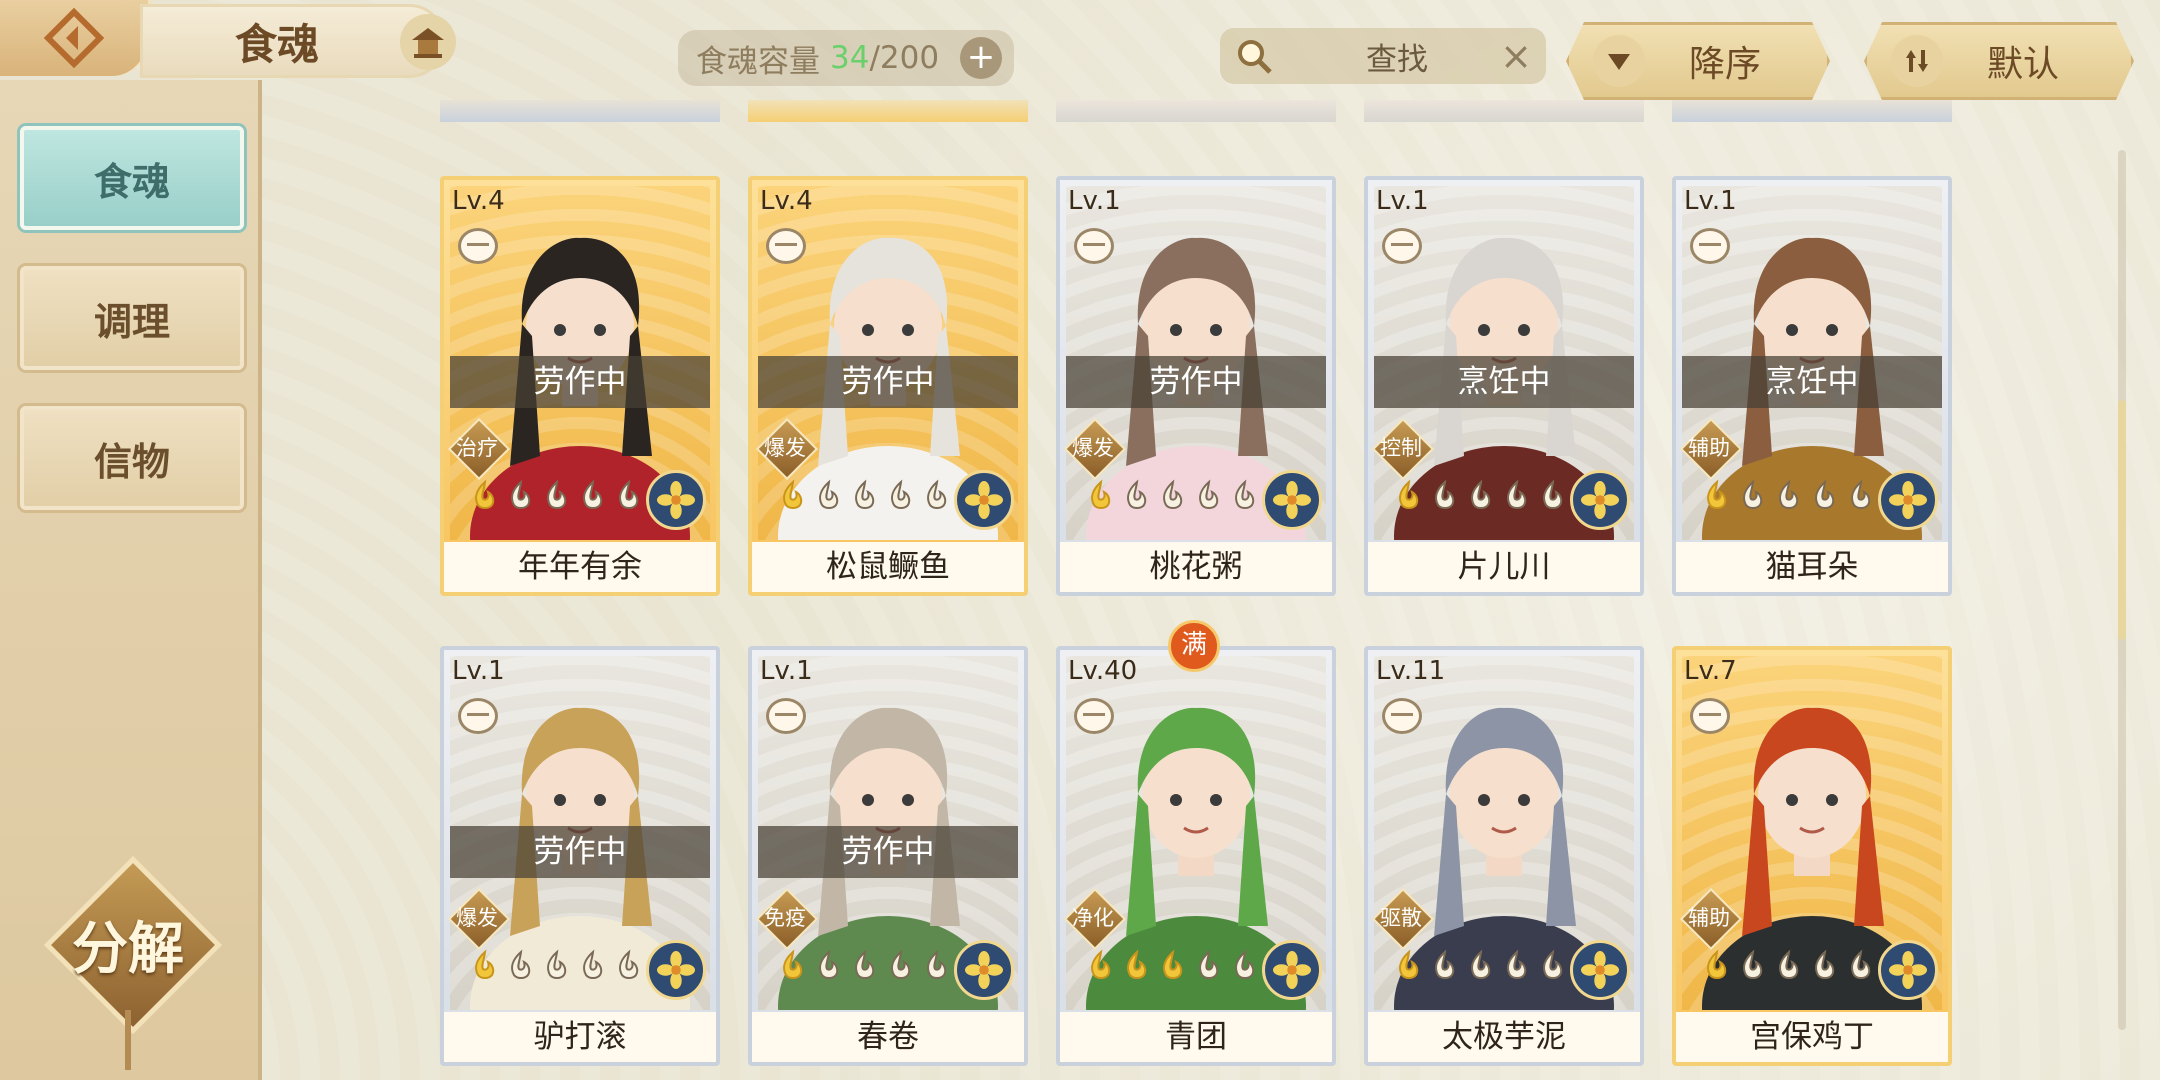  I want to click on role-badge: 净化, so click(1095, 919).